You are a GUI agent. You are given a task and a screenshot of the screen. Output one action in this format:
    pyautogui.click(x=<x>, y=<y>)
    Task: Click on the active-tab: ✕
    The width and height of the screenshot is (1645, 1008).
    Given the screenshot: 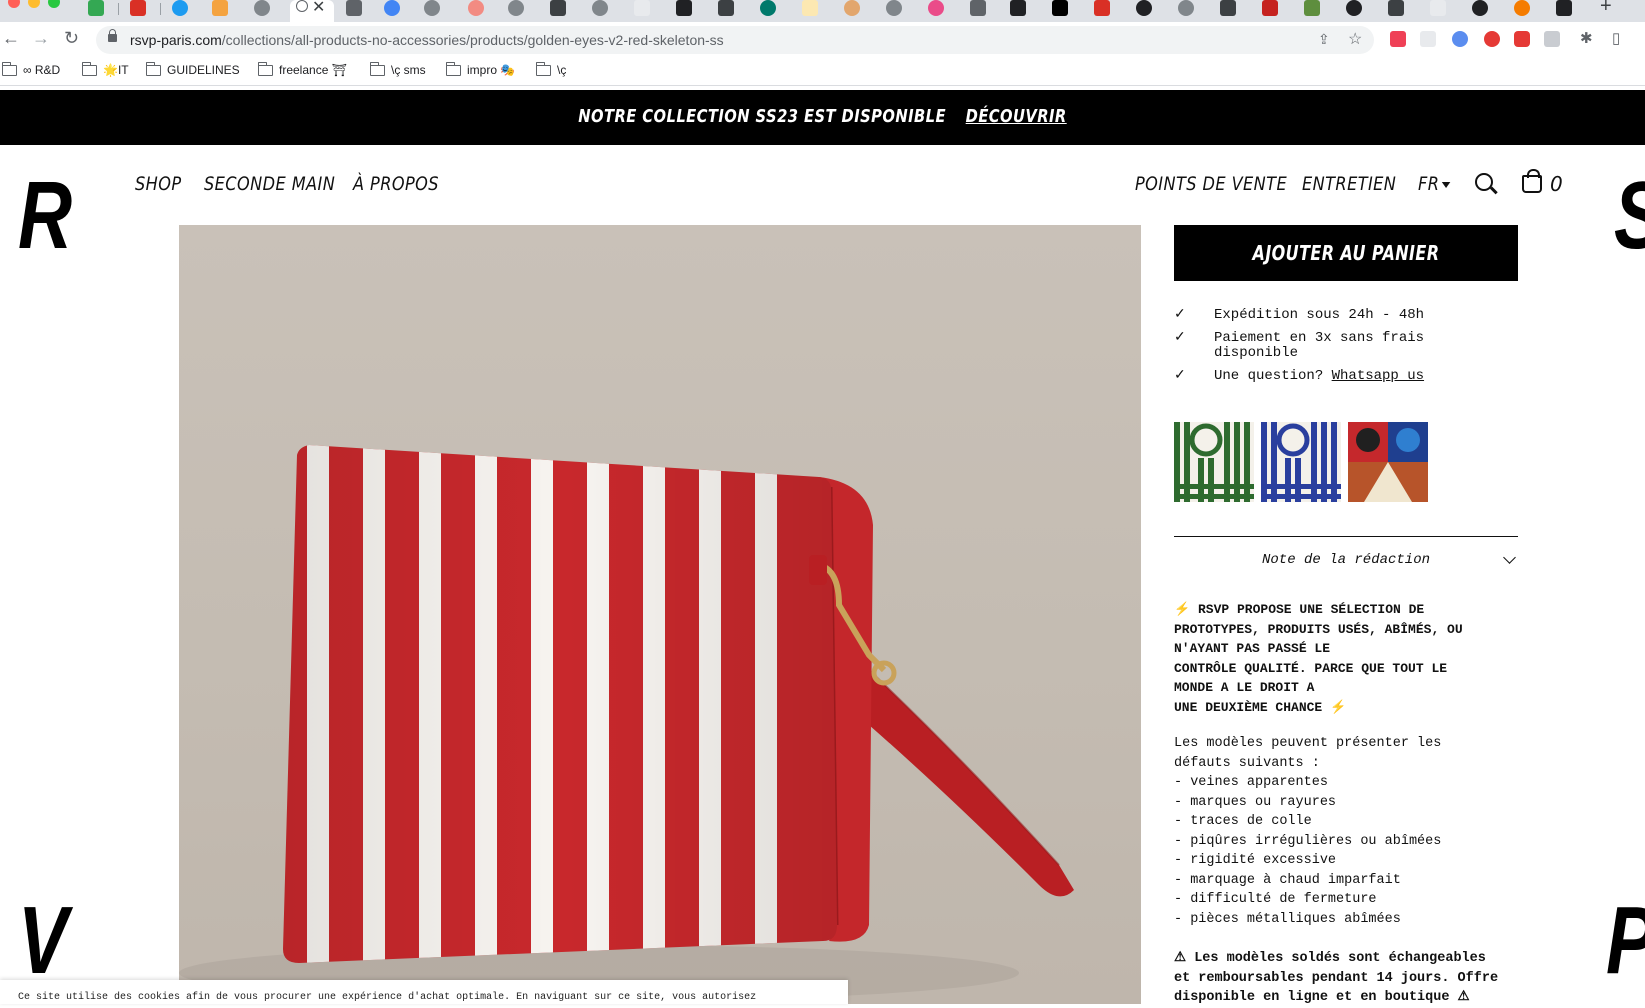 What is the action you would take?
    pyautogui.click(x=312, y=11)
    